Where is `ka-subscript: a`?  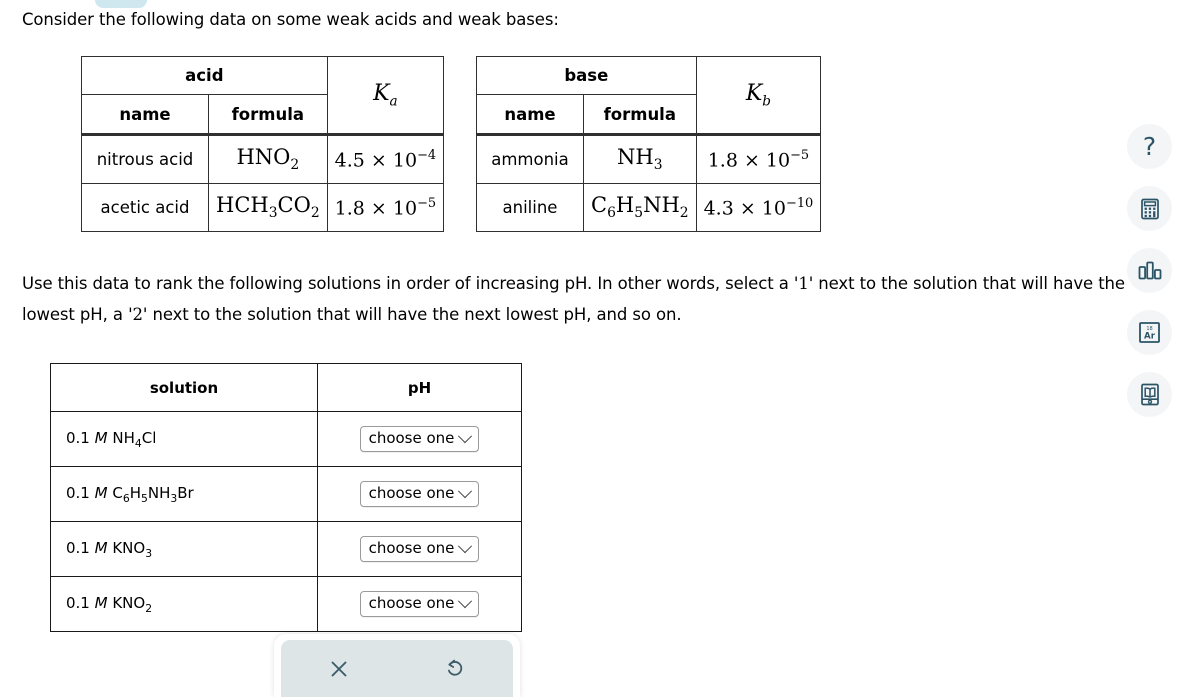
ka-subscript: a is located at coordinates (393, 101).